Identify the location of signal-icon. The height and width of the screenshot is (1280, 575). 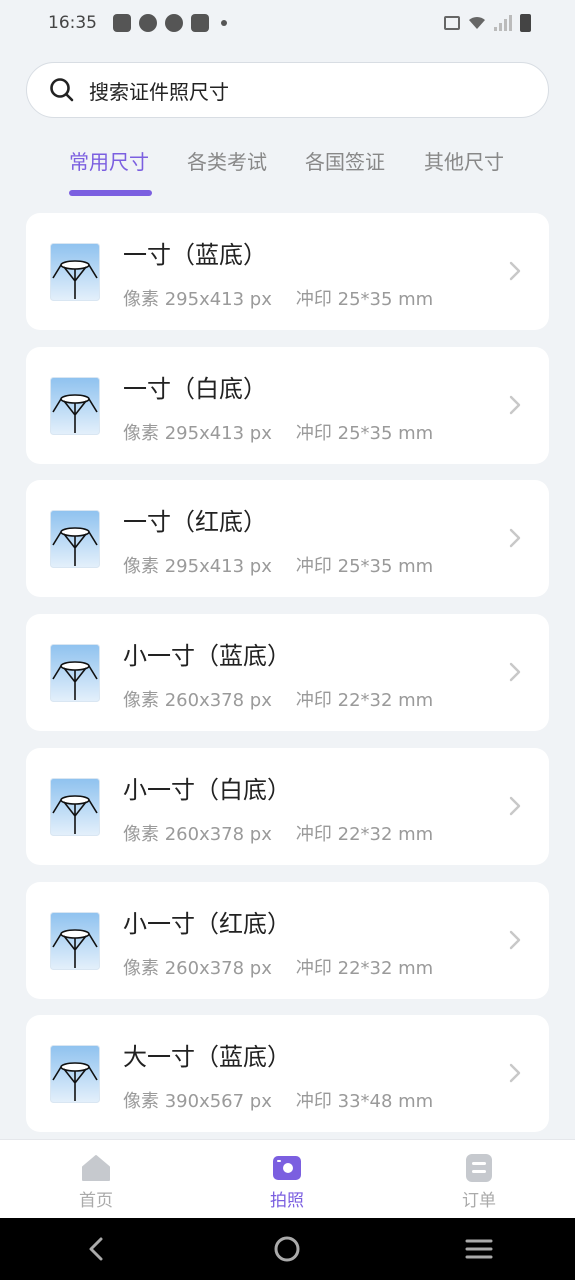
(503, 23).